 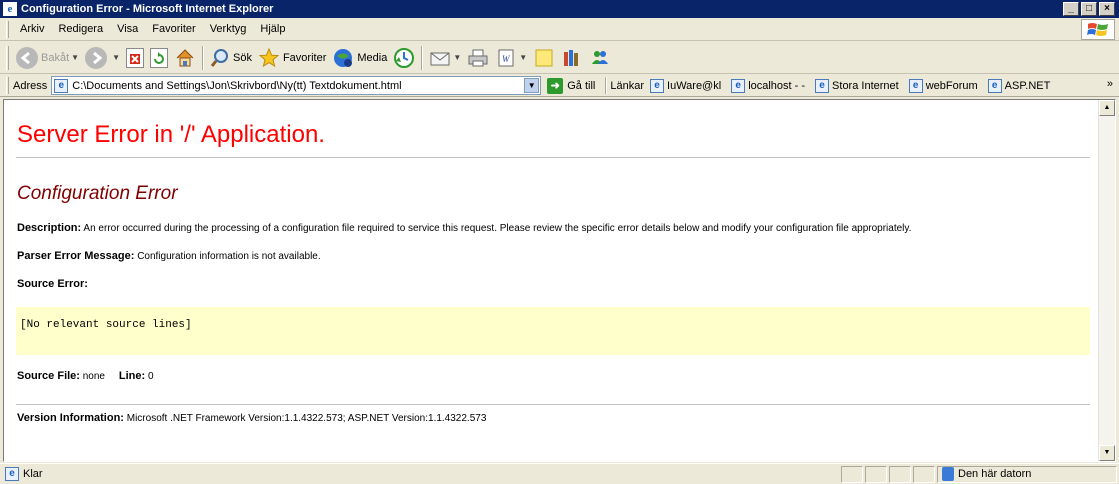 I want to click on version-label: Version Information:, so click(x=70, y=418).